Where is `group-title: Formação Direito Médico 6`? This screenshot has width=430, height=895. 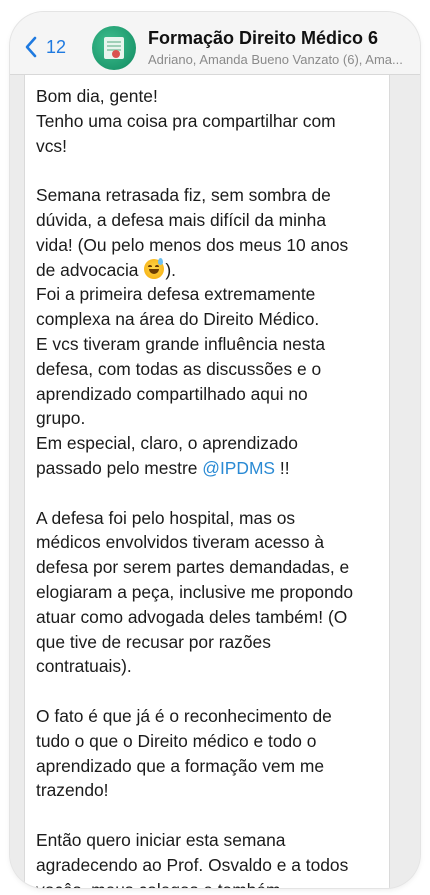 group-title: Formação Direito Médico 6 is located at coordinates (263, 38).